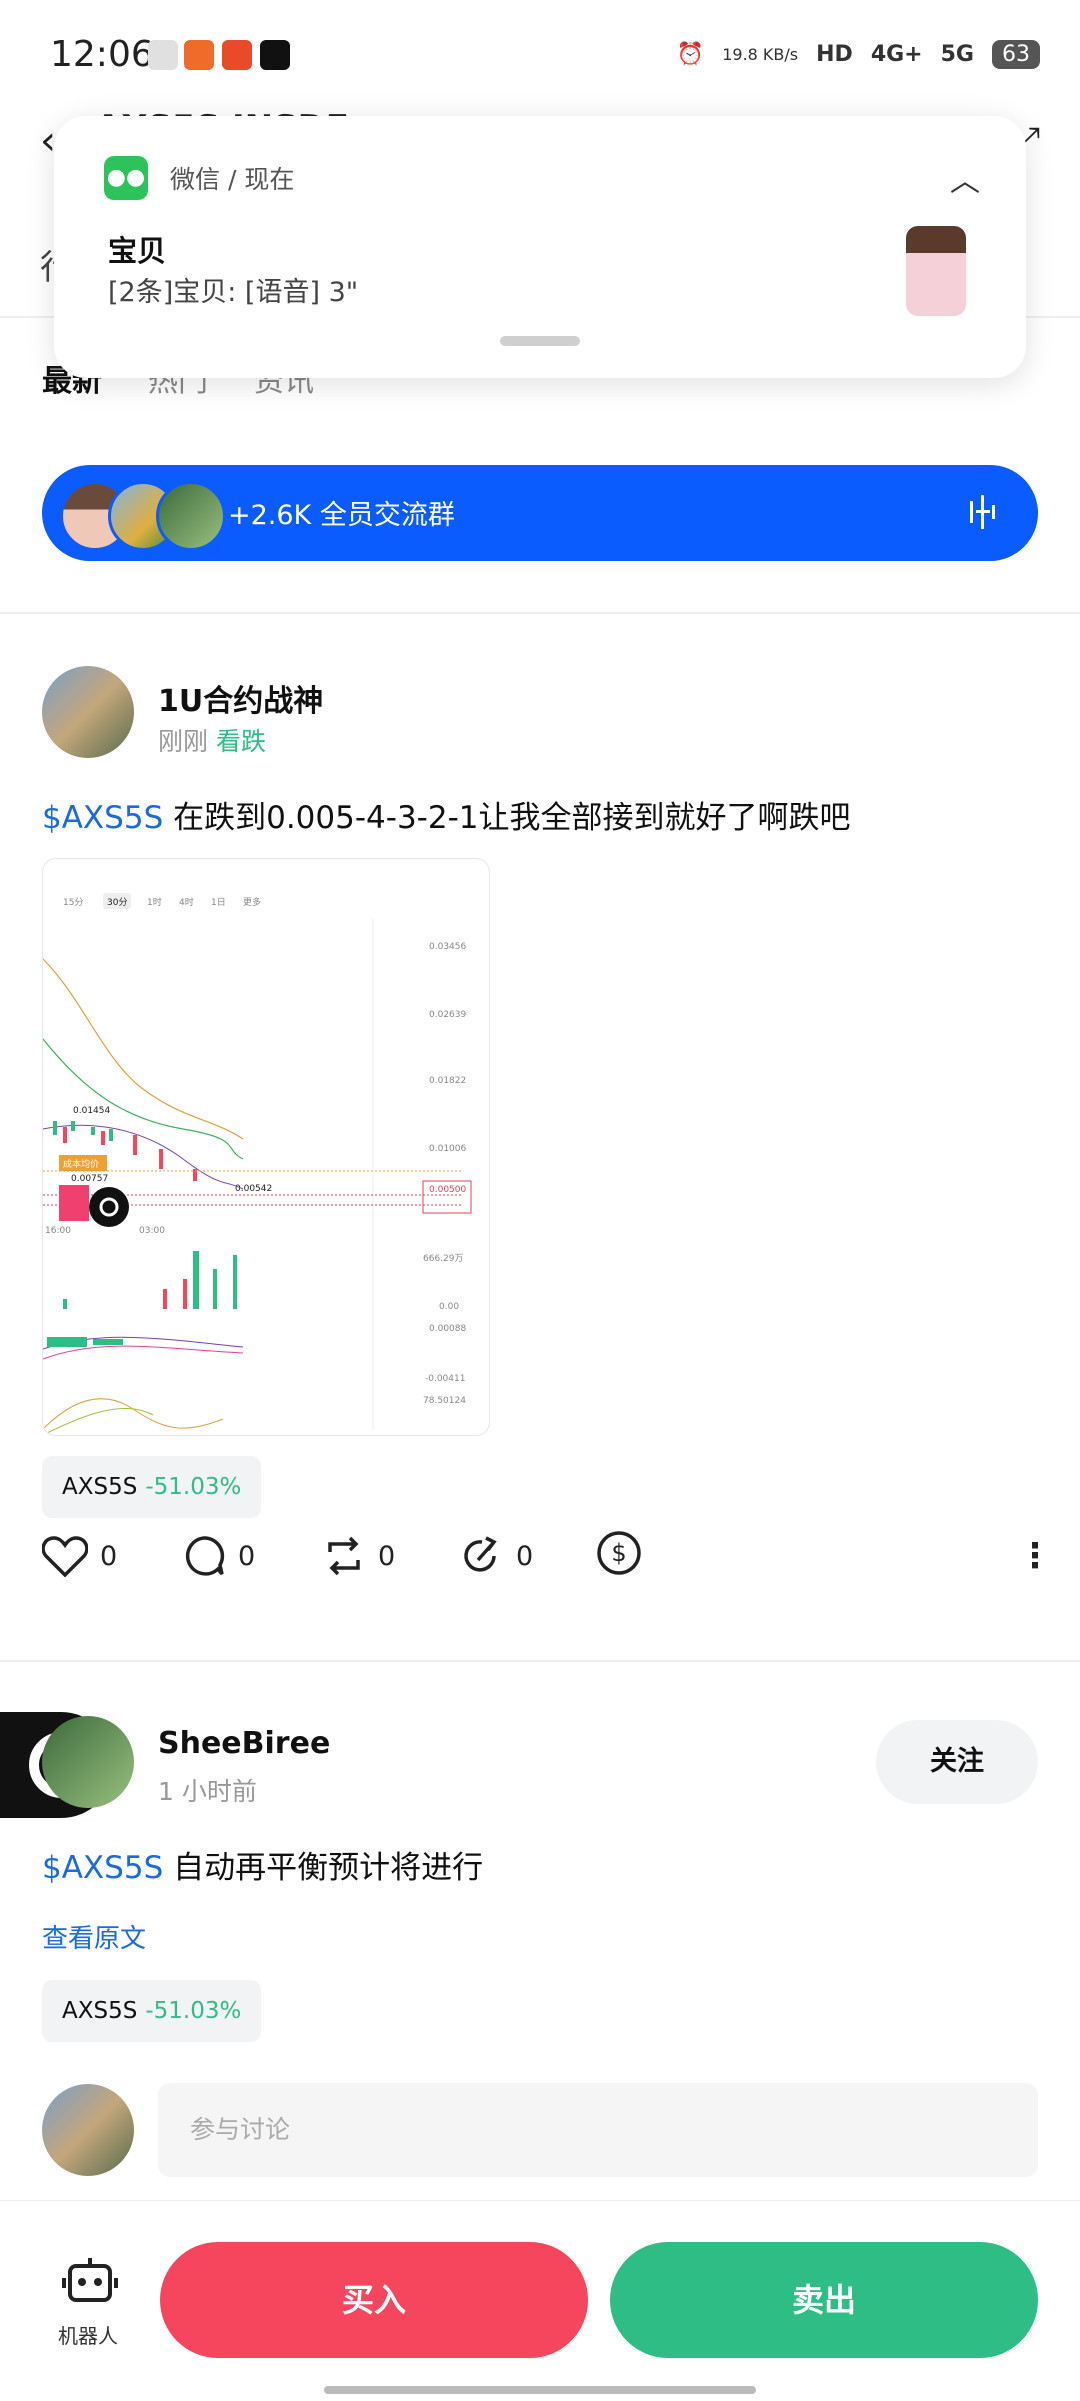 This screenshot has height=2401, width=1080. What do you see at coordinates (91, 1111) in the screenshot?
I see `chart-marker: 0.01454` at bounding box center [91, 1111].